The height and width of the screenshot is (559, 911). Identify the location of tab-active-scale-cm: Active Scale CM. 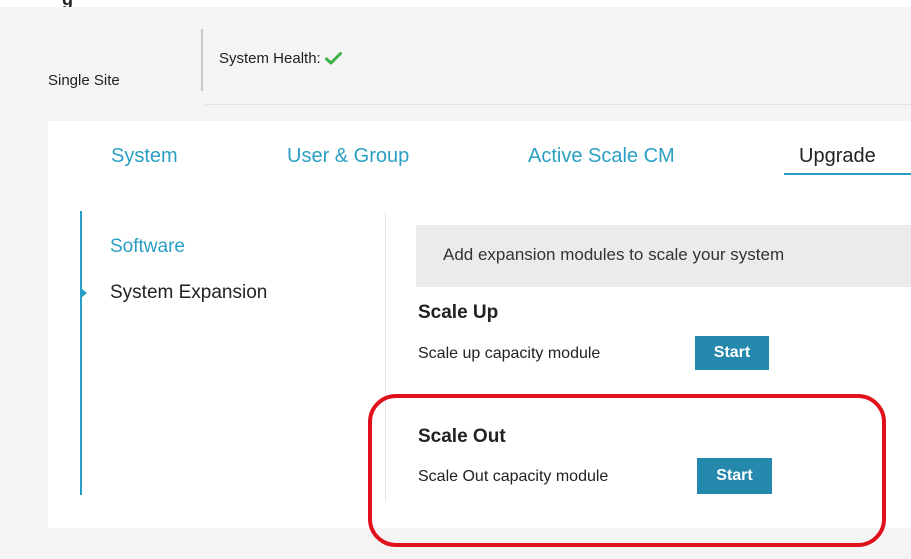
(601, 156).